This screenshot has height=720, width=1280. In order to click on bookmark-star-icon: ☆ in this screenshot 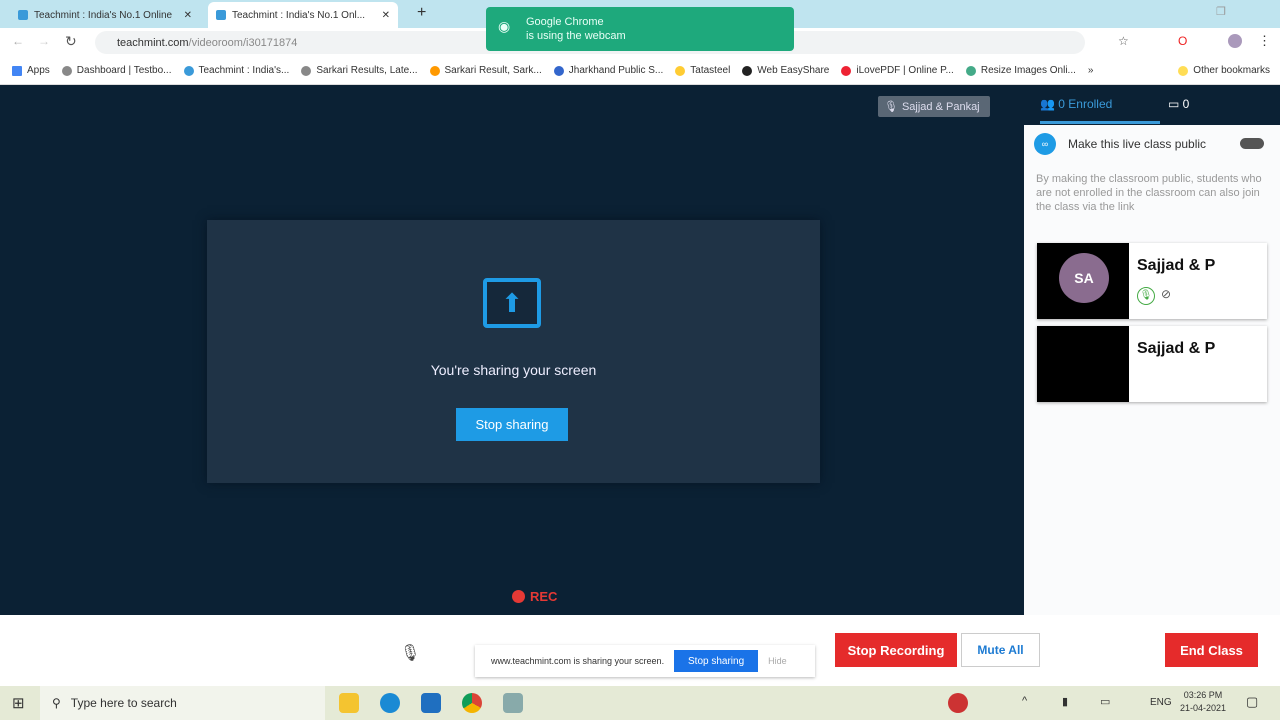, I will do `click(1123, 41)`.